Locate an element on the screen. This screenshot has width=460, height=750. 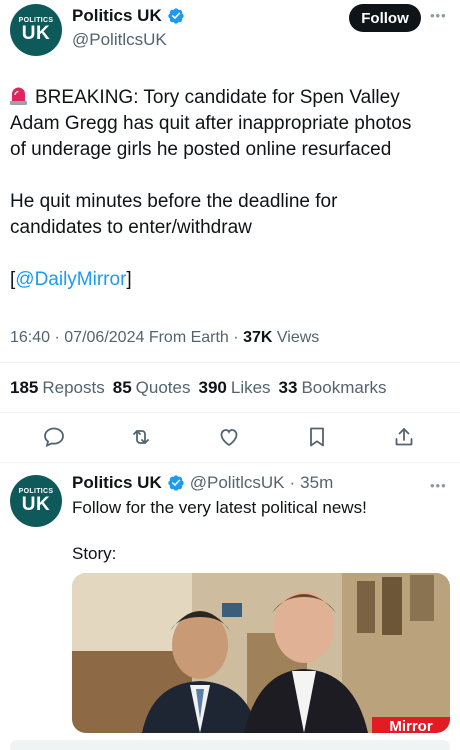
likes-count: 390 is located at coordinates (212, 387).